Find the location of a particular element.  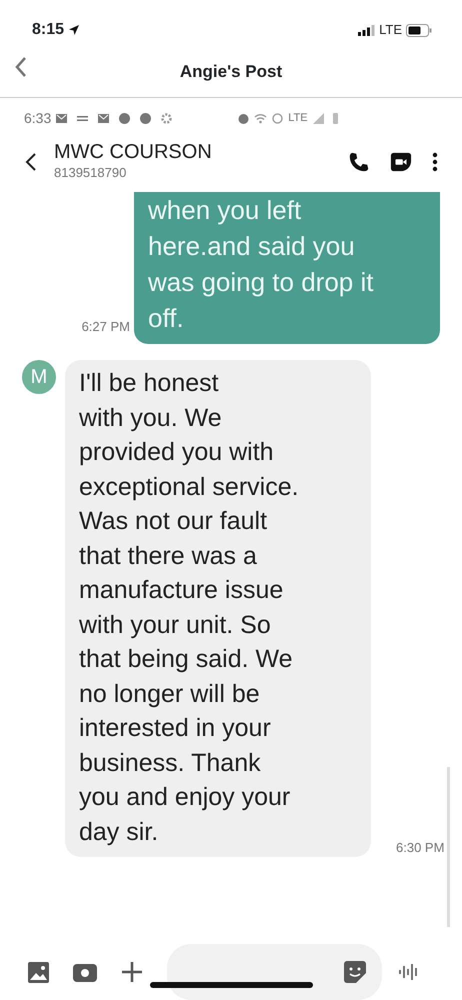

message-input is located at coordinates (274, 972).